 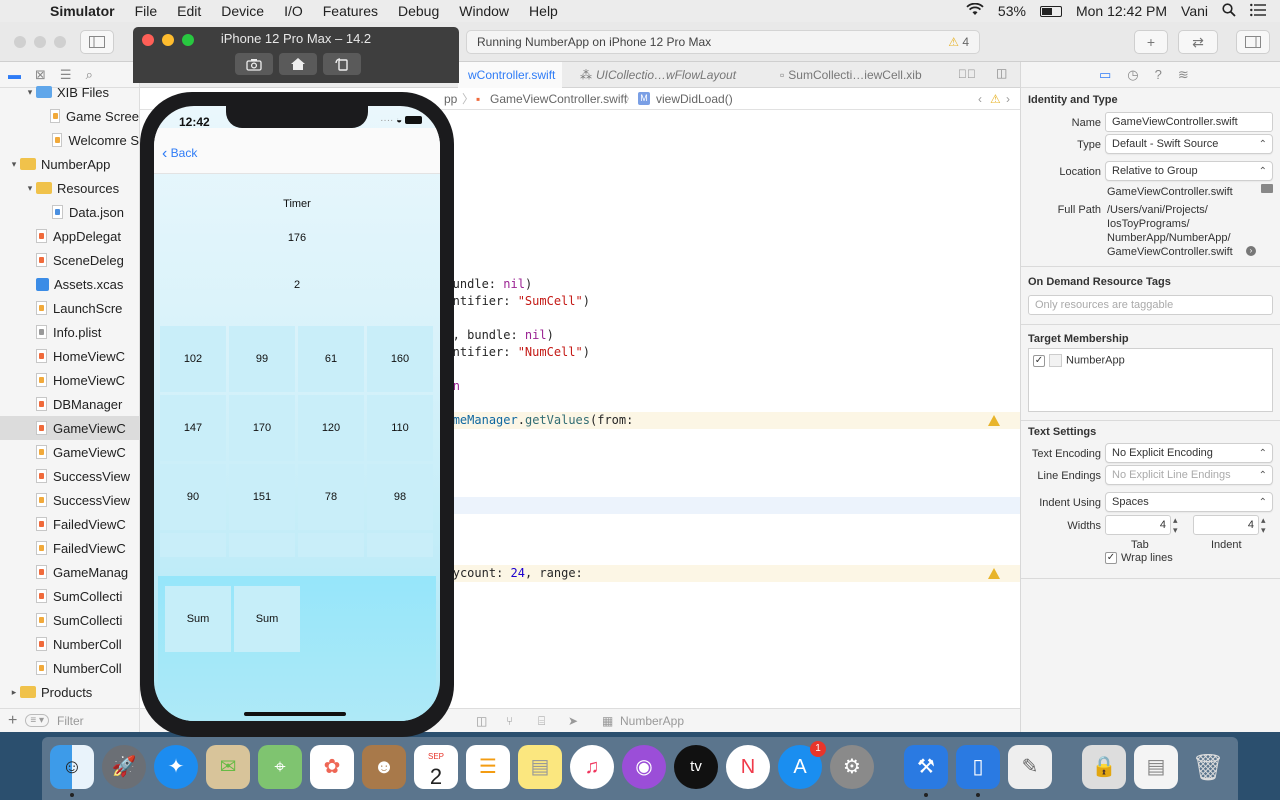 I want to click on navigator-item: Game Scree, so click(x=69, y=116).